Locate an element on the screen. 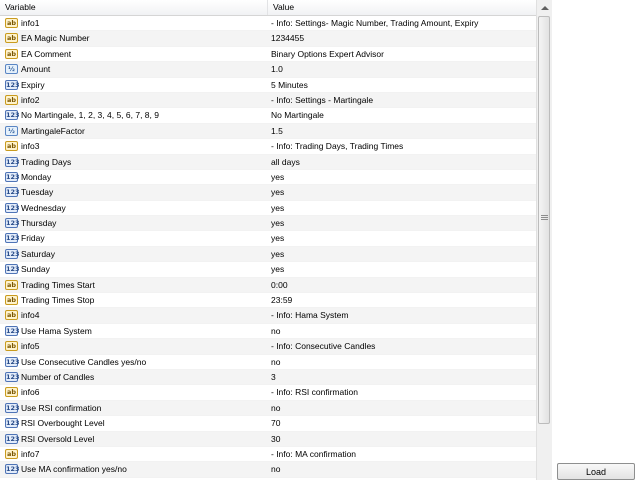  variable-cell: ab EA Magic Number is located at coordinates (134, 38).